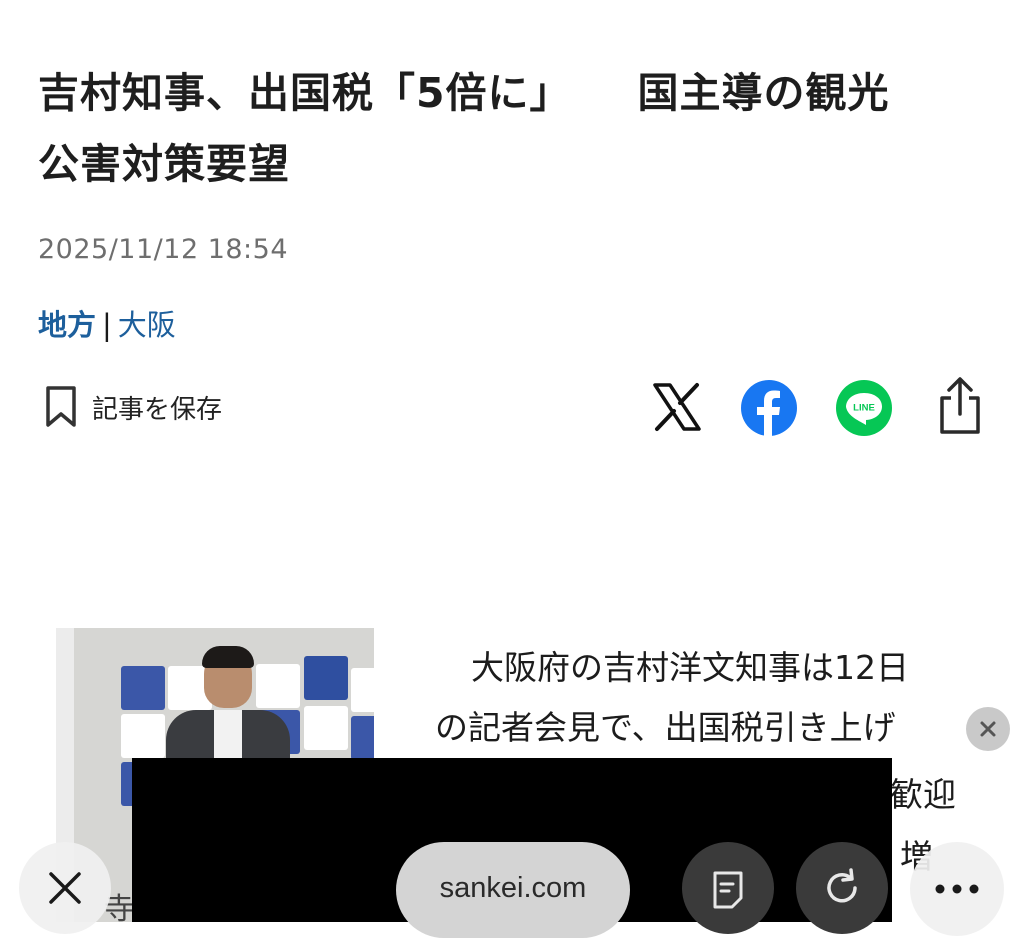 The width and height of the screenshot is (1024, 938). What do you see at coordinates (157, 409) in the screenshot?
I see `save-article-label: 記事を保存` at bounding box center [157, 409].